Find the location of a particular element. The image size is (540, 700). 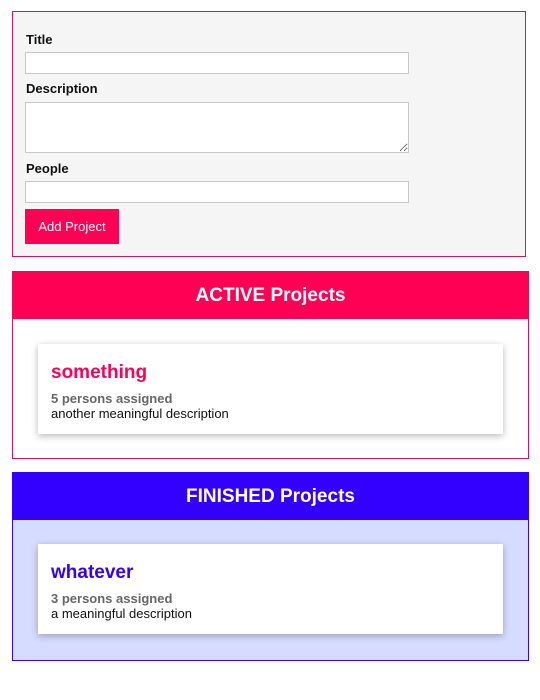

project-description: a meaningful description is located at coordinates (121, 613).